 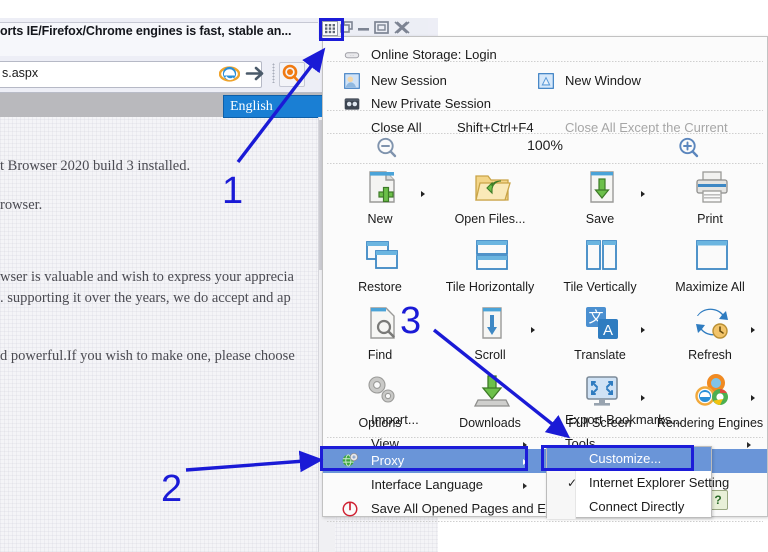 I want to click on menu-item-label: Online Storage: Login, so click(x=434, y=54).